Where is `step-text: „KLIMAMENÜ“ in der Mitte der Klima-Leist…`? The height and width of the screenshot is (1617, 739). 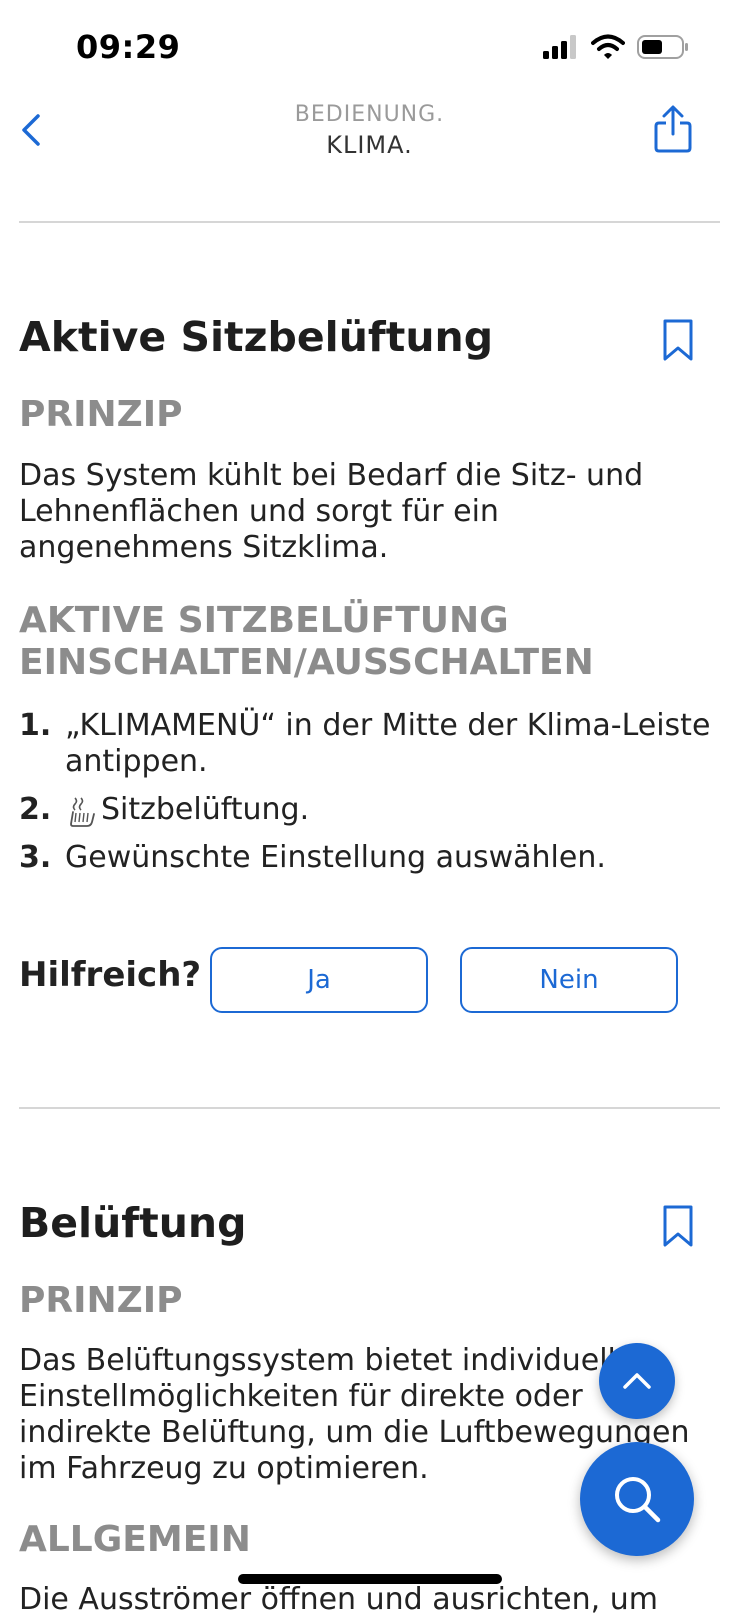
step-text: „KLIMAMENÜ“ in der Mitte der Klima-Leist… is located at coordinates (388, 743).